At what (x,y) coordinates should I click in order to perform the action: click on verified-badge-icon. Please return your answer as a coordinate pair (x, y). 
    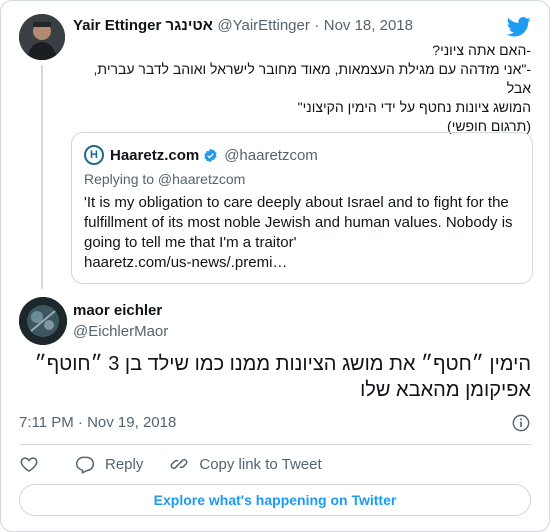
    Looking at the image, I should click on (210, 155).